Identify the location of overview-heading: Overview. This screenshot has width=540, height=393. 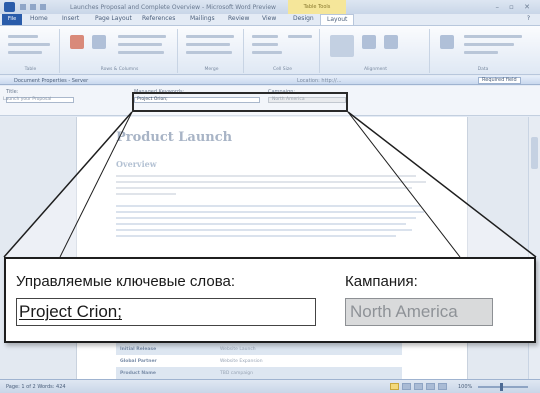
(136, 164).